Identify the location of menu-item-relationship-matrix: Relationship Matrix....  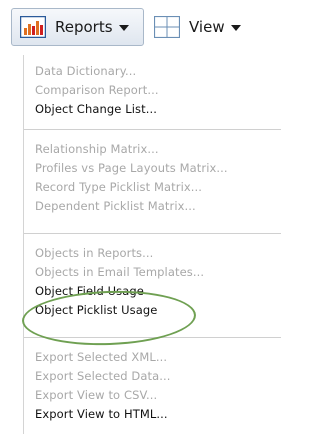
(97, 149).